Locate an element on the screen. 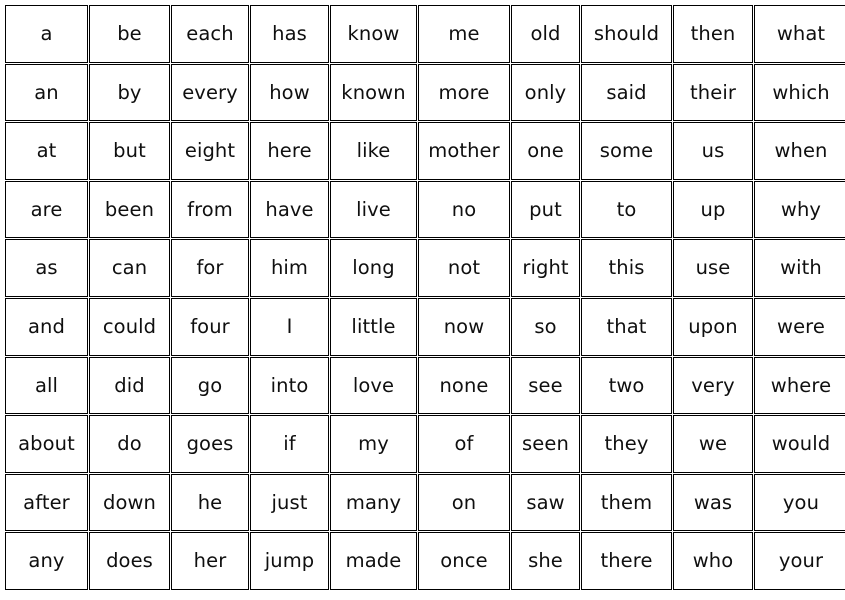 This screenshot has width=845, height=600. word-cell: when is located at coordinates (799, 151).